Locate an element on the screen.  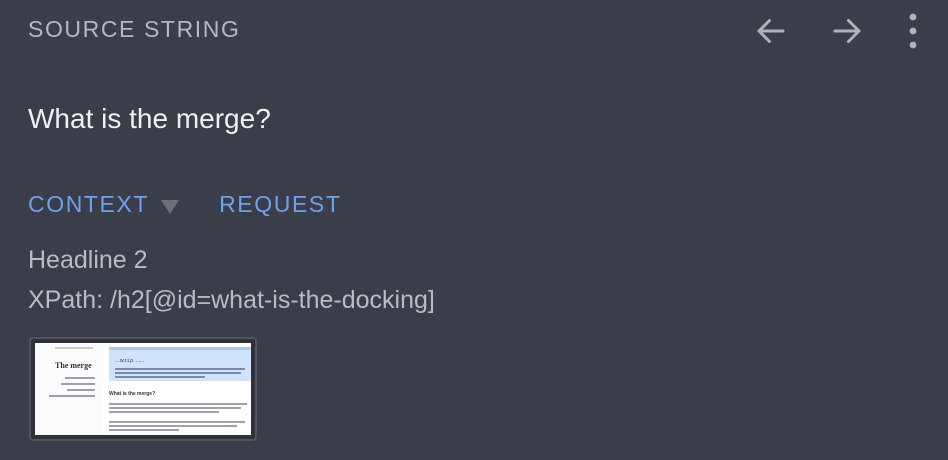
context-headline: Headline 2 is located at coordinates (88, 260).